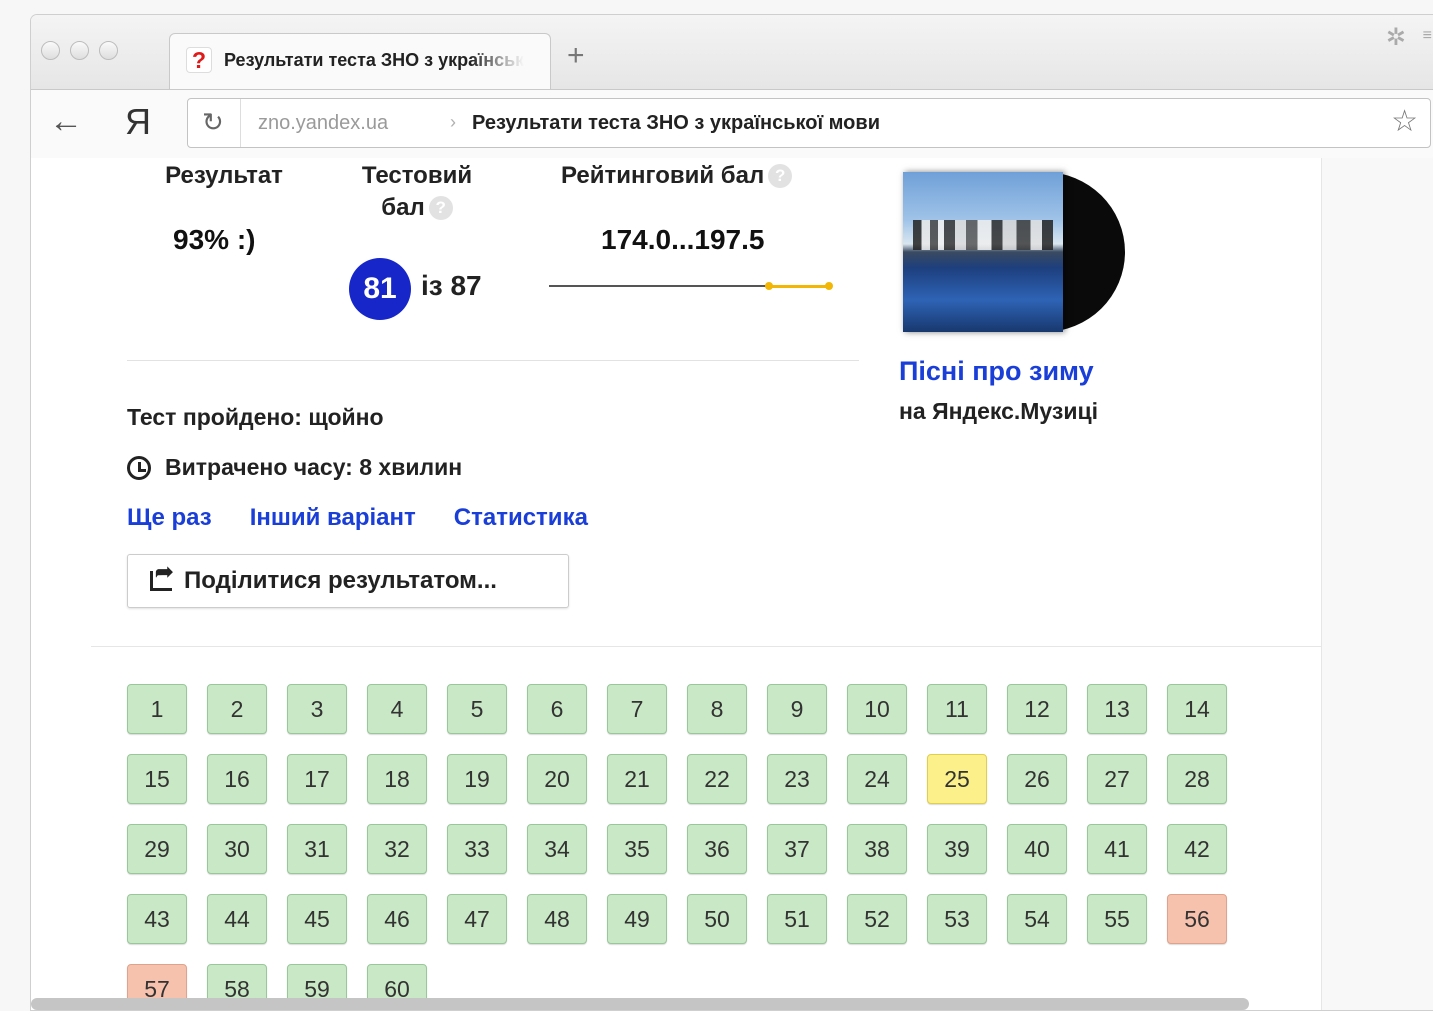 This screenshot has width=1433, height=1011. I want to click on clock-icon, so click(139, 467).